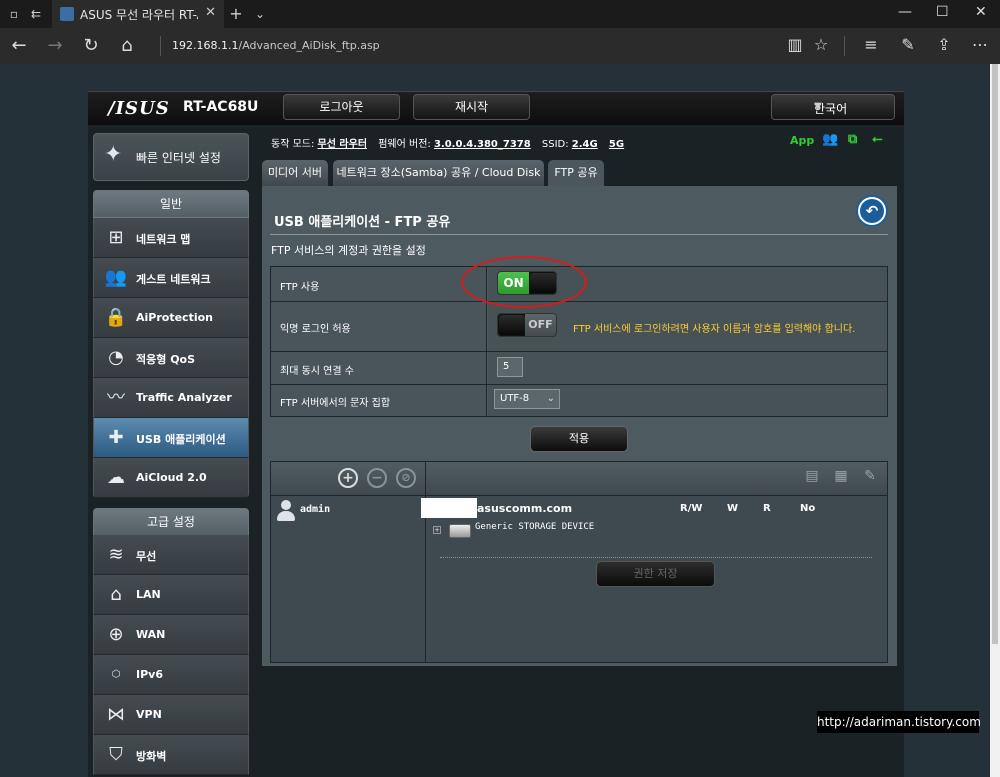 The image size is (1000, 777). What do you see at coordinates (171, 635) in the screenshot?
I see `sidebar-item-wan: ⊕ WAN` at bounding box center [171, 635].